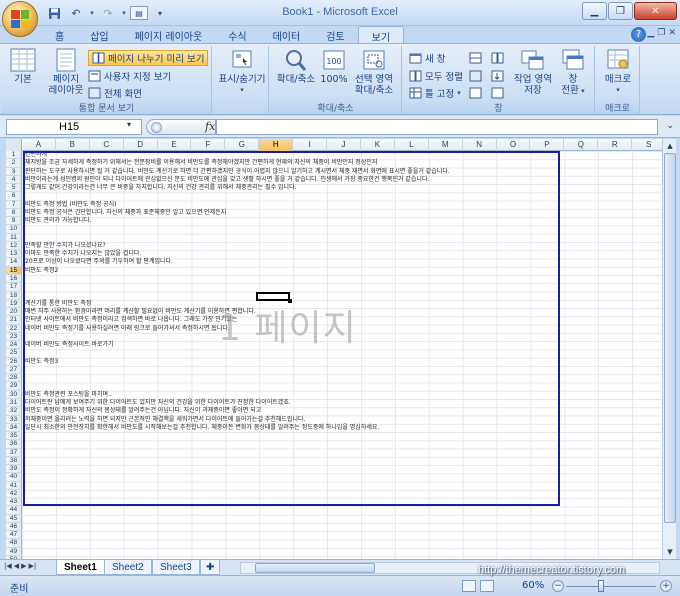 Image resolution: width=680 pixels, height=596 pixels. I want to click on reset-position-button, so click(497, 93).